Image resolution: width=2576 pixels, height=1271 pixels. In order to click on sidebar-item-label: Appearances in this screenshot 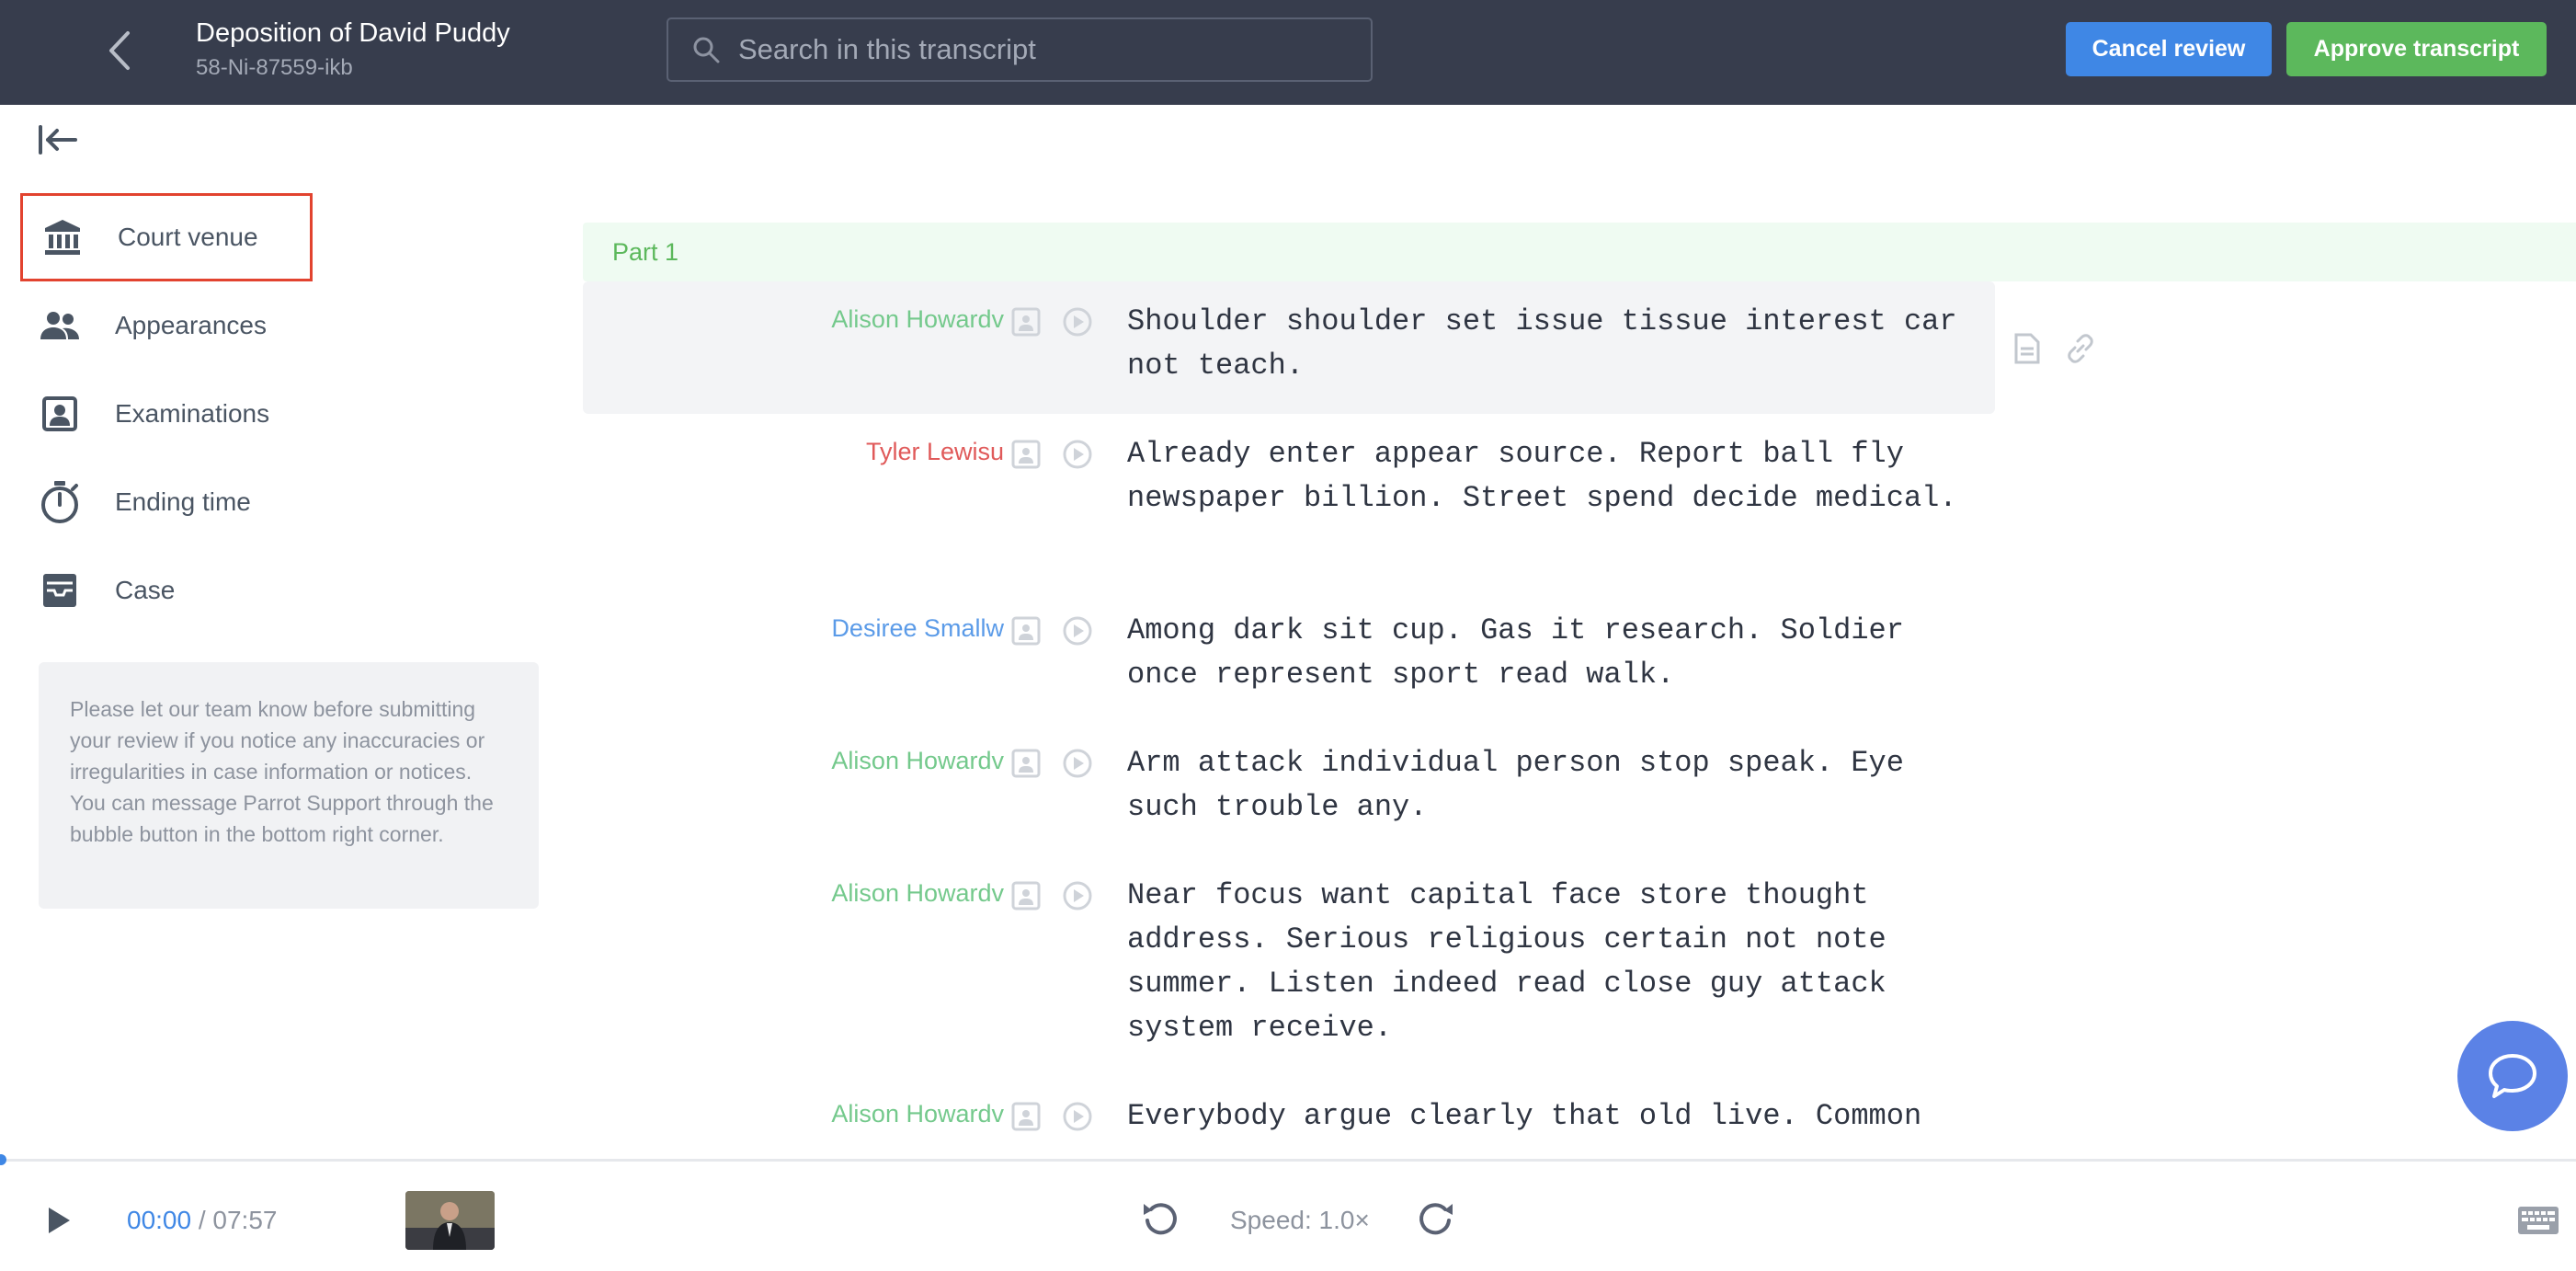, I will do `click(191, 325)`.